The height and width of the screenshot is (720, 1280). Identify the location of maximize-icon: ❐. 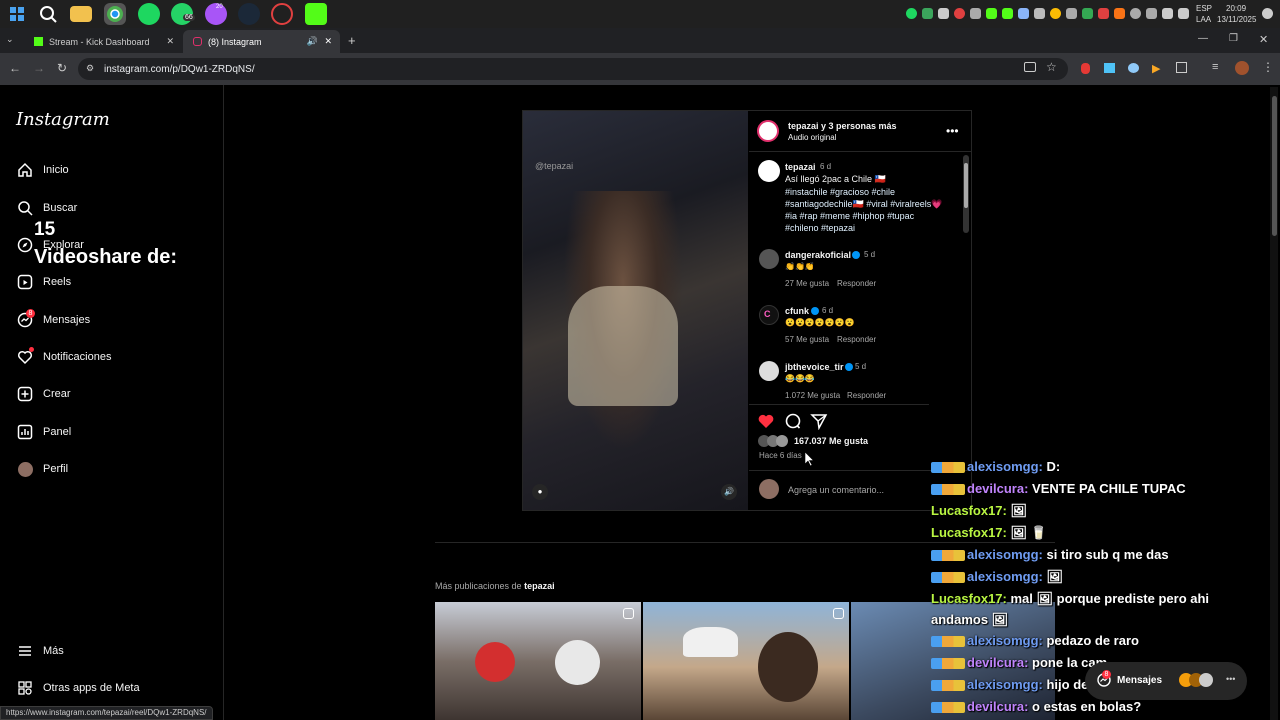
(1233, 38).